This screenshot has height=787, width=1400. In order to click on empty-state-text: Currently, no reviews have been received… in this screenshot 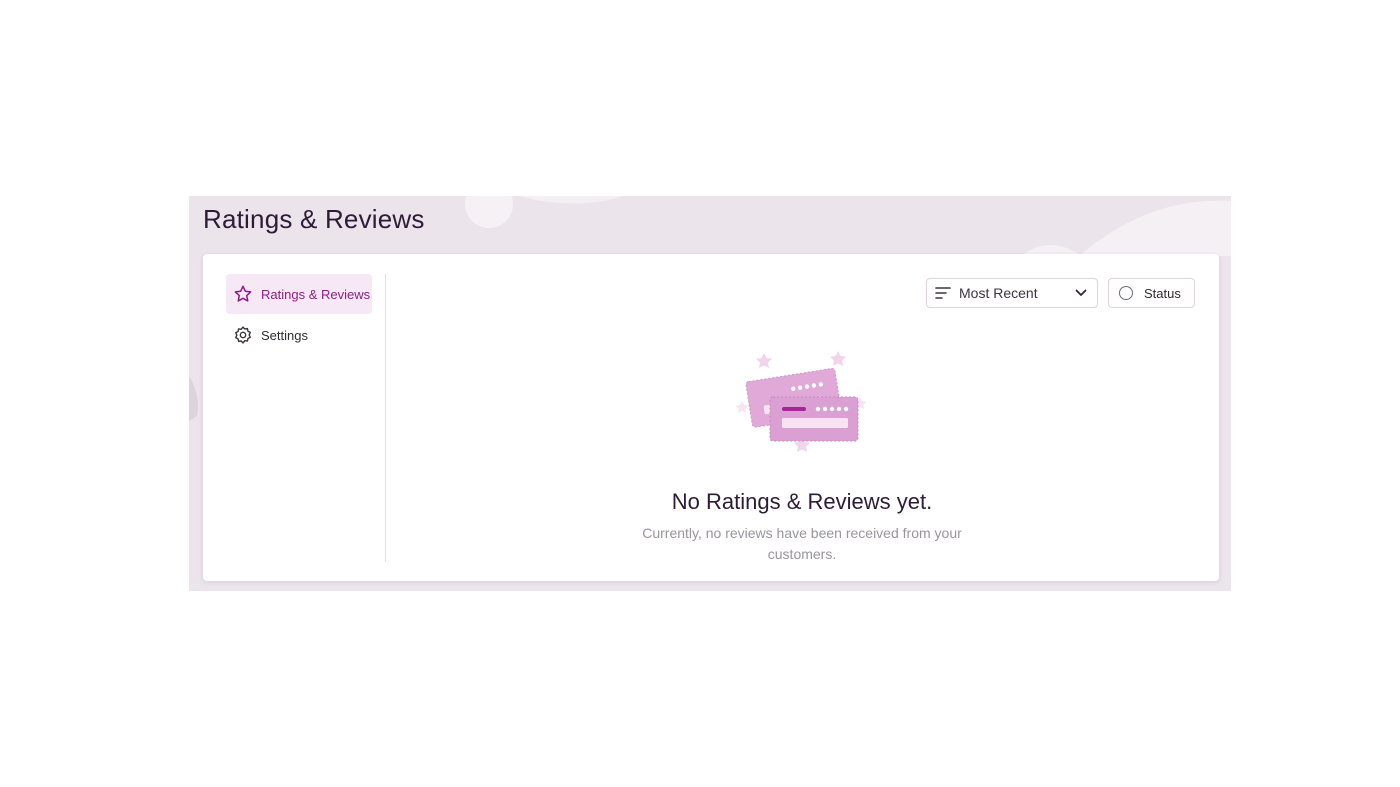, I will do `click(802, 543)`.